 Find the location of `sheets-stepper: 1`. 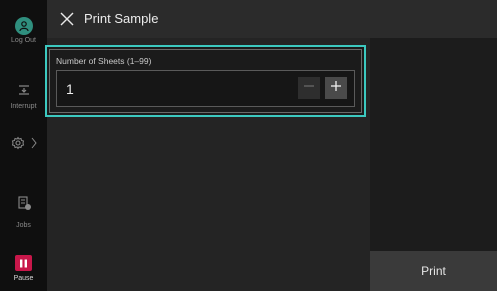

sheets-stepper: 1 is located at coordinates (205, 88).